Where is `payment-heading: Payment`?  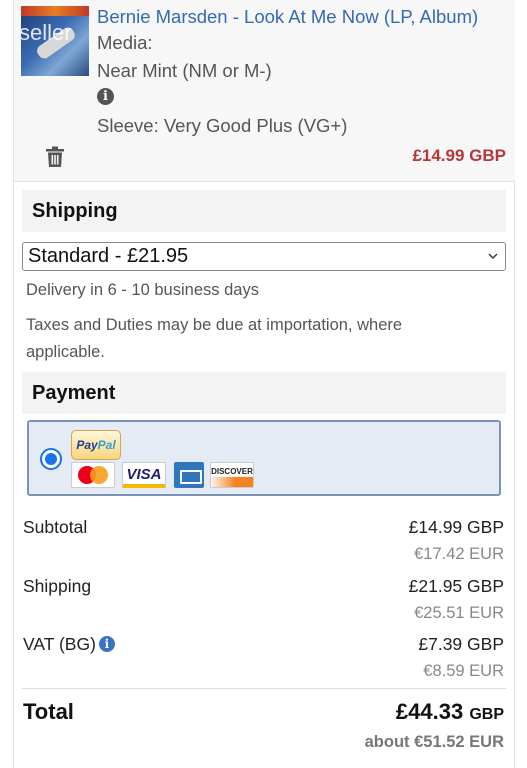 payment-heading: Payment is located at coordinates (264, 393).